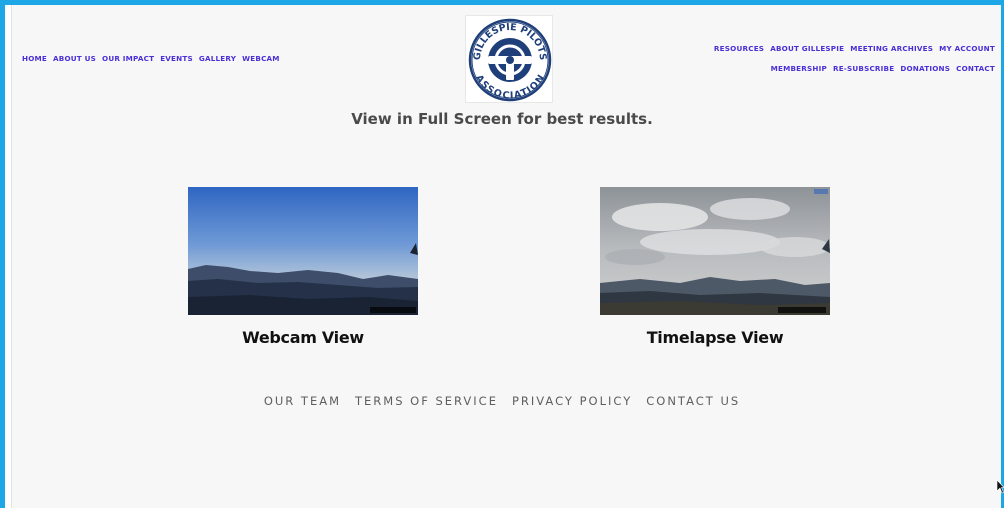 The height and width of the screenshot is (508, 1004). Describe the element at coordinates (8, 256) in the screenshot. I see `left-edge-strip` at that location.